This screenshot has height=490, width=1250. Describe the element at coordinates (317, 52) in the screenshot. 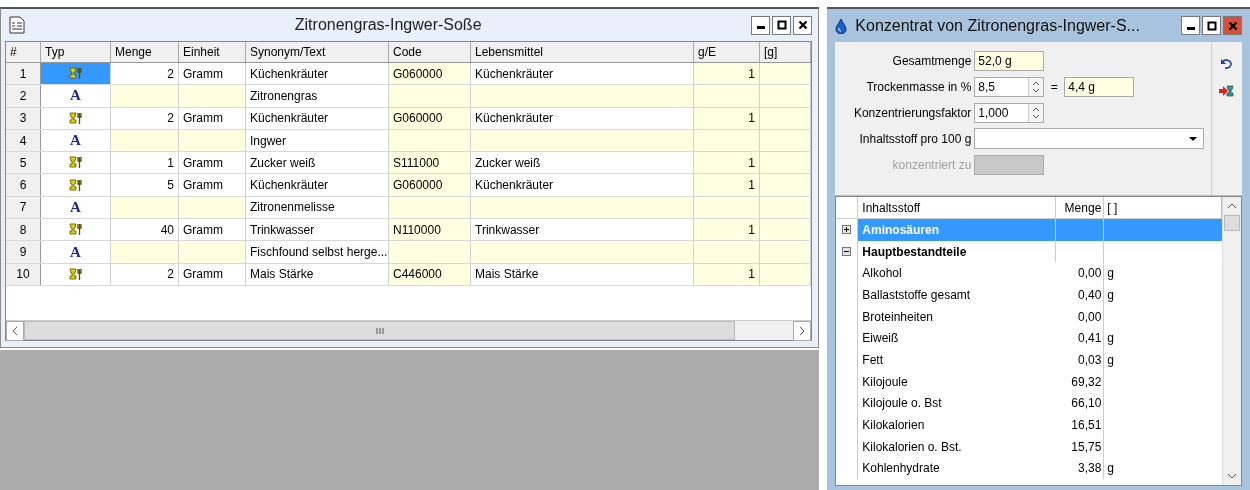

I see `column-header: Synonym/Text` at that location.